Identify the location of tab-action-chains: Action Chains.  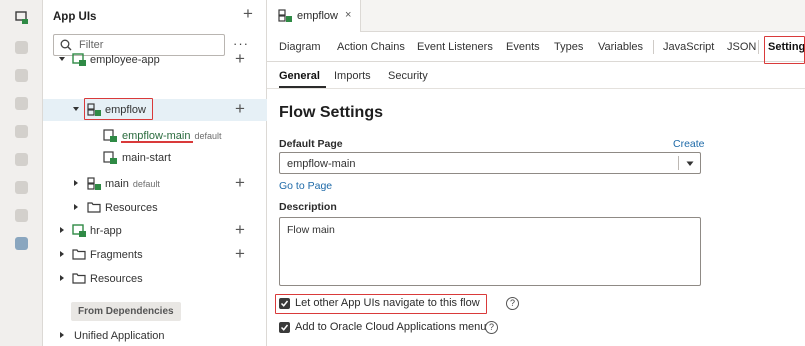
(371, 47).